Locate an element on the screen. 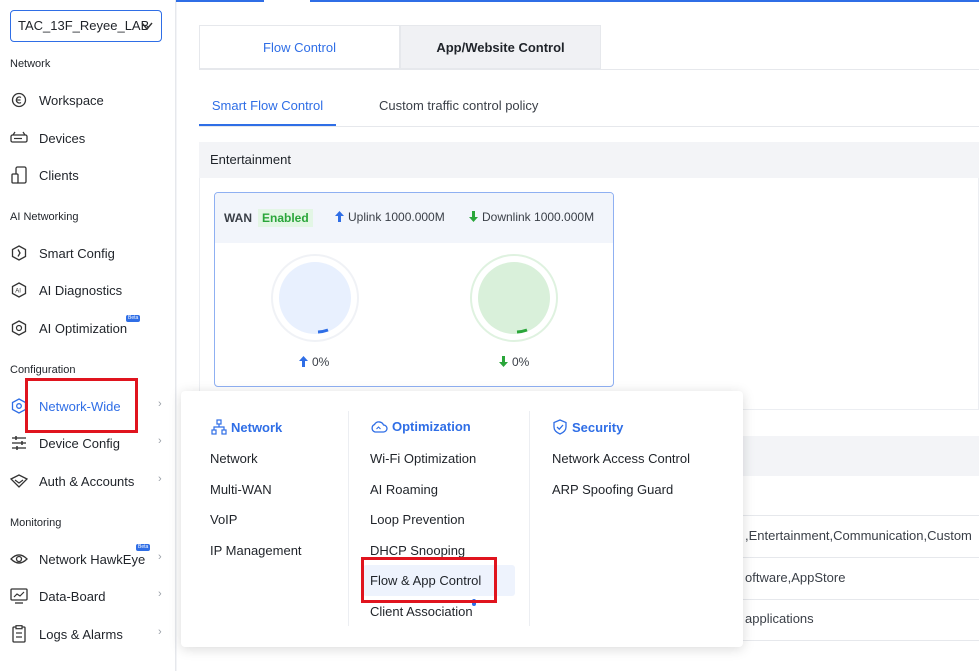 This screenshot has width=979, height=671. wan-title: WAN is located at coordinates (238, 218).